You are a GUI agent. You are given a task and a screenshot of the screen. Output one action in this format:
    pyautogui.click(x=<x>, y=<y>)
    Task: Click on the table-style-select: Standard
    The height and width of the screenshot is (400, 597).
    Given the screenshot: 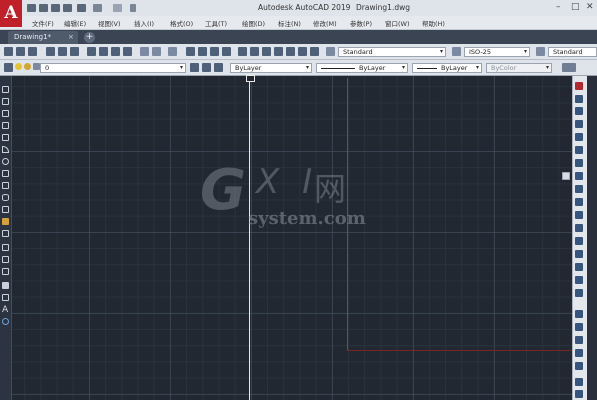 What is the action you would take?
    pyautogui.click(x=572, y=52)
    